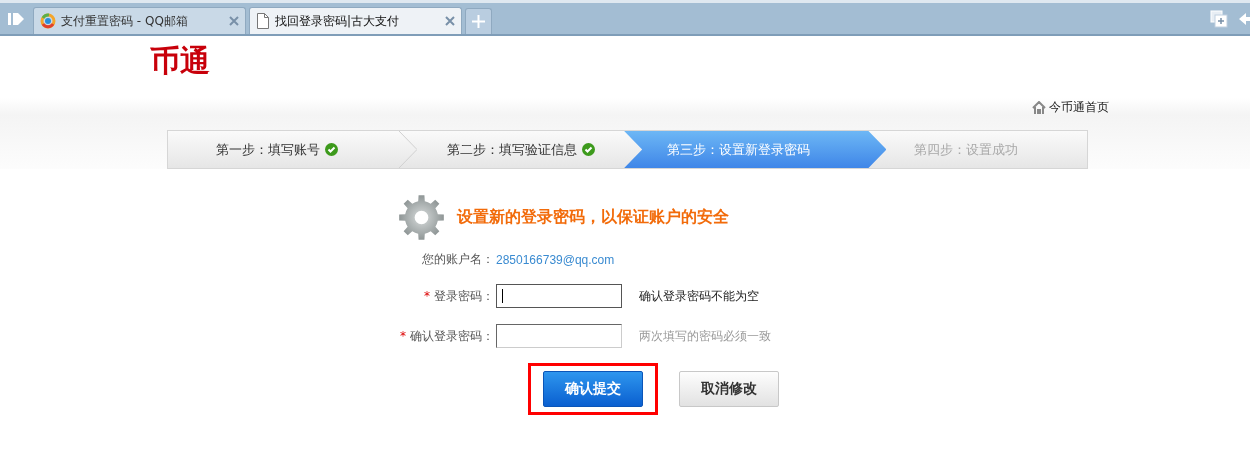 The width and height of the screenshot is (1250, 475). Describe the element at coordinates (180, 61) in the screenshot. I see `logo-text: 币通` at that location.